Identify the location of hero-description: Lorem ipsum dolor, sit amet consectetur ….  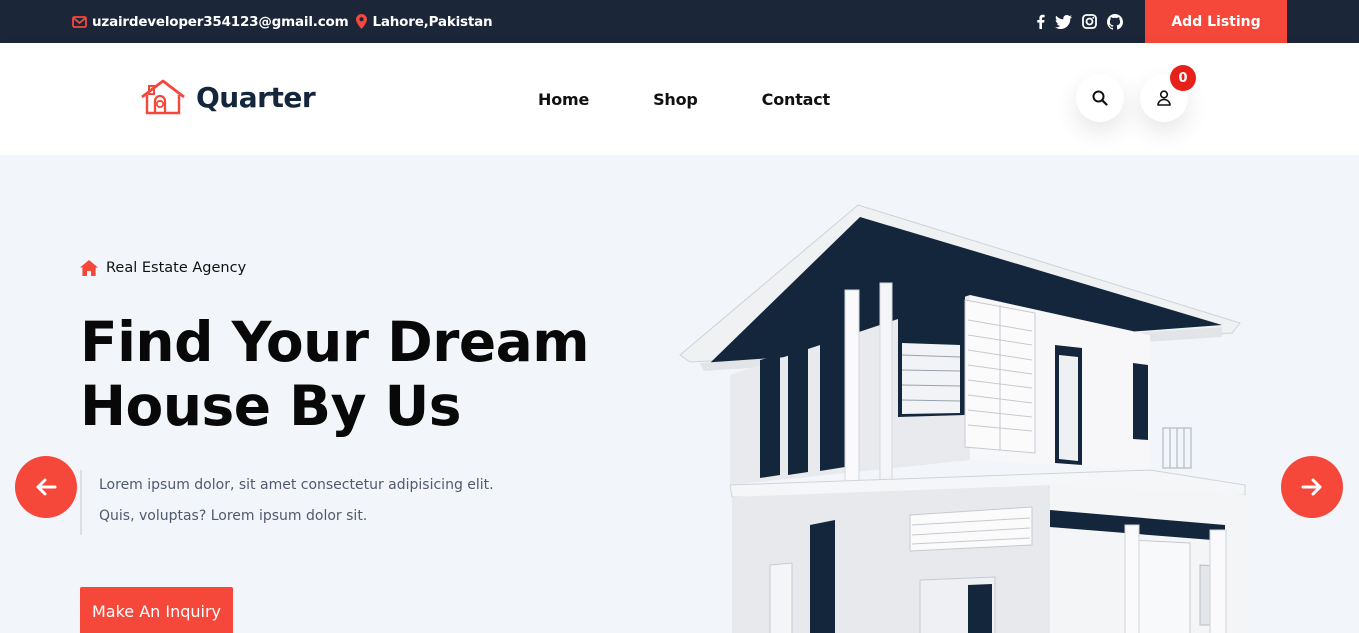
(287, 502).